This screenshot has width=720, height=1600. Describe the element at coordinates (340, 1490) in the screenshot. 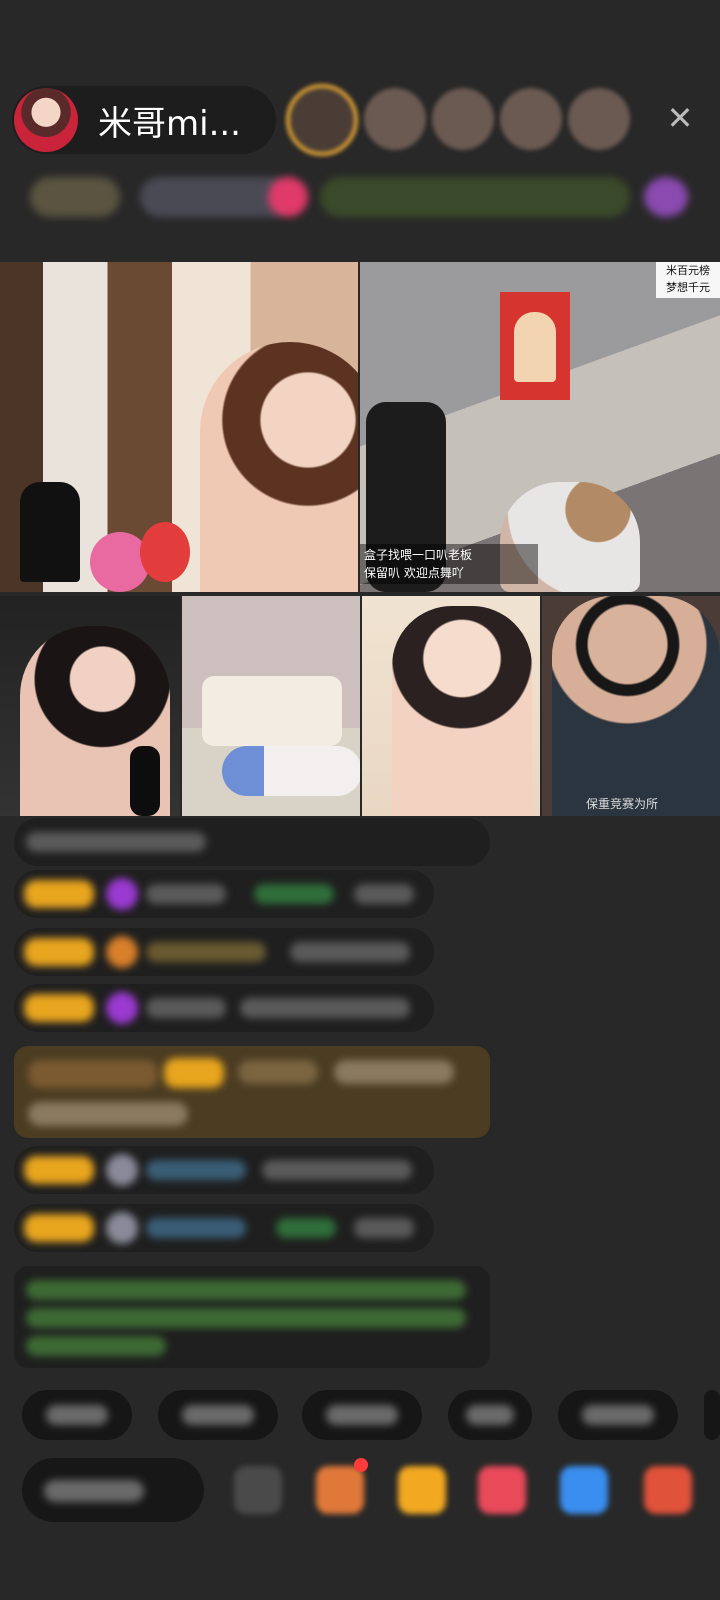

I see `fans-club-icon` at that location.